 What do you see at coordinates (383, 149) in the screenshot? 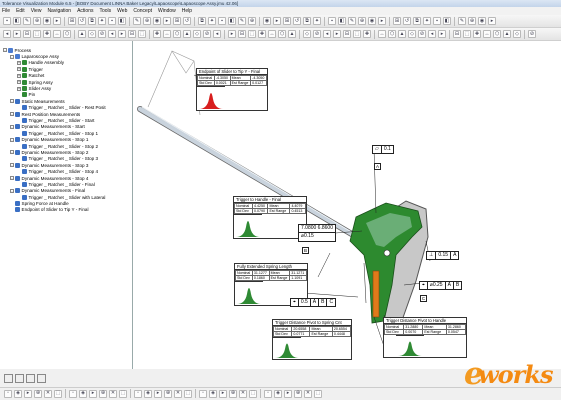
I see `fcf-flatness: ⏥ 0.1` at bounding box center [383, 149].